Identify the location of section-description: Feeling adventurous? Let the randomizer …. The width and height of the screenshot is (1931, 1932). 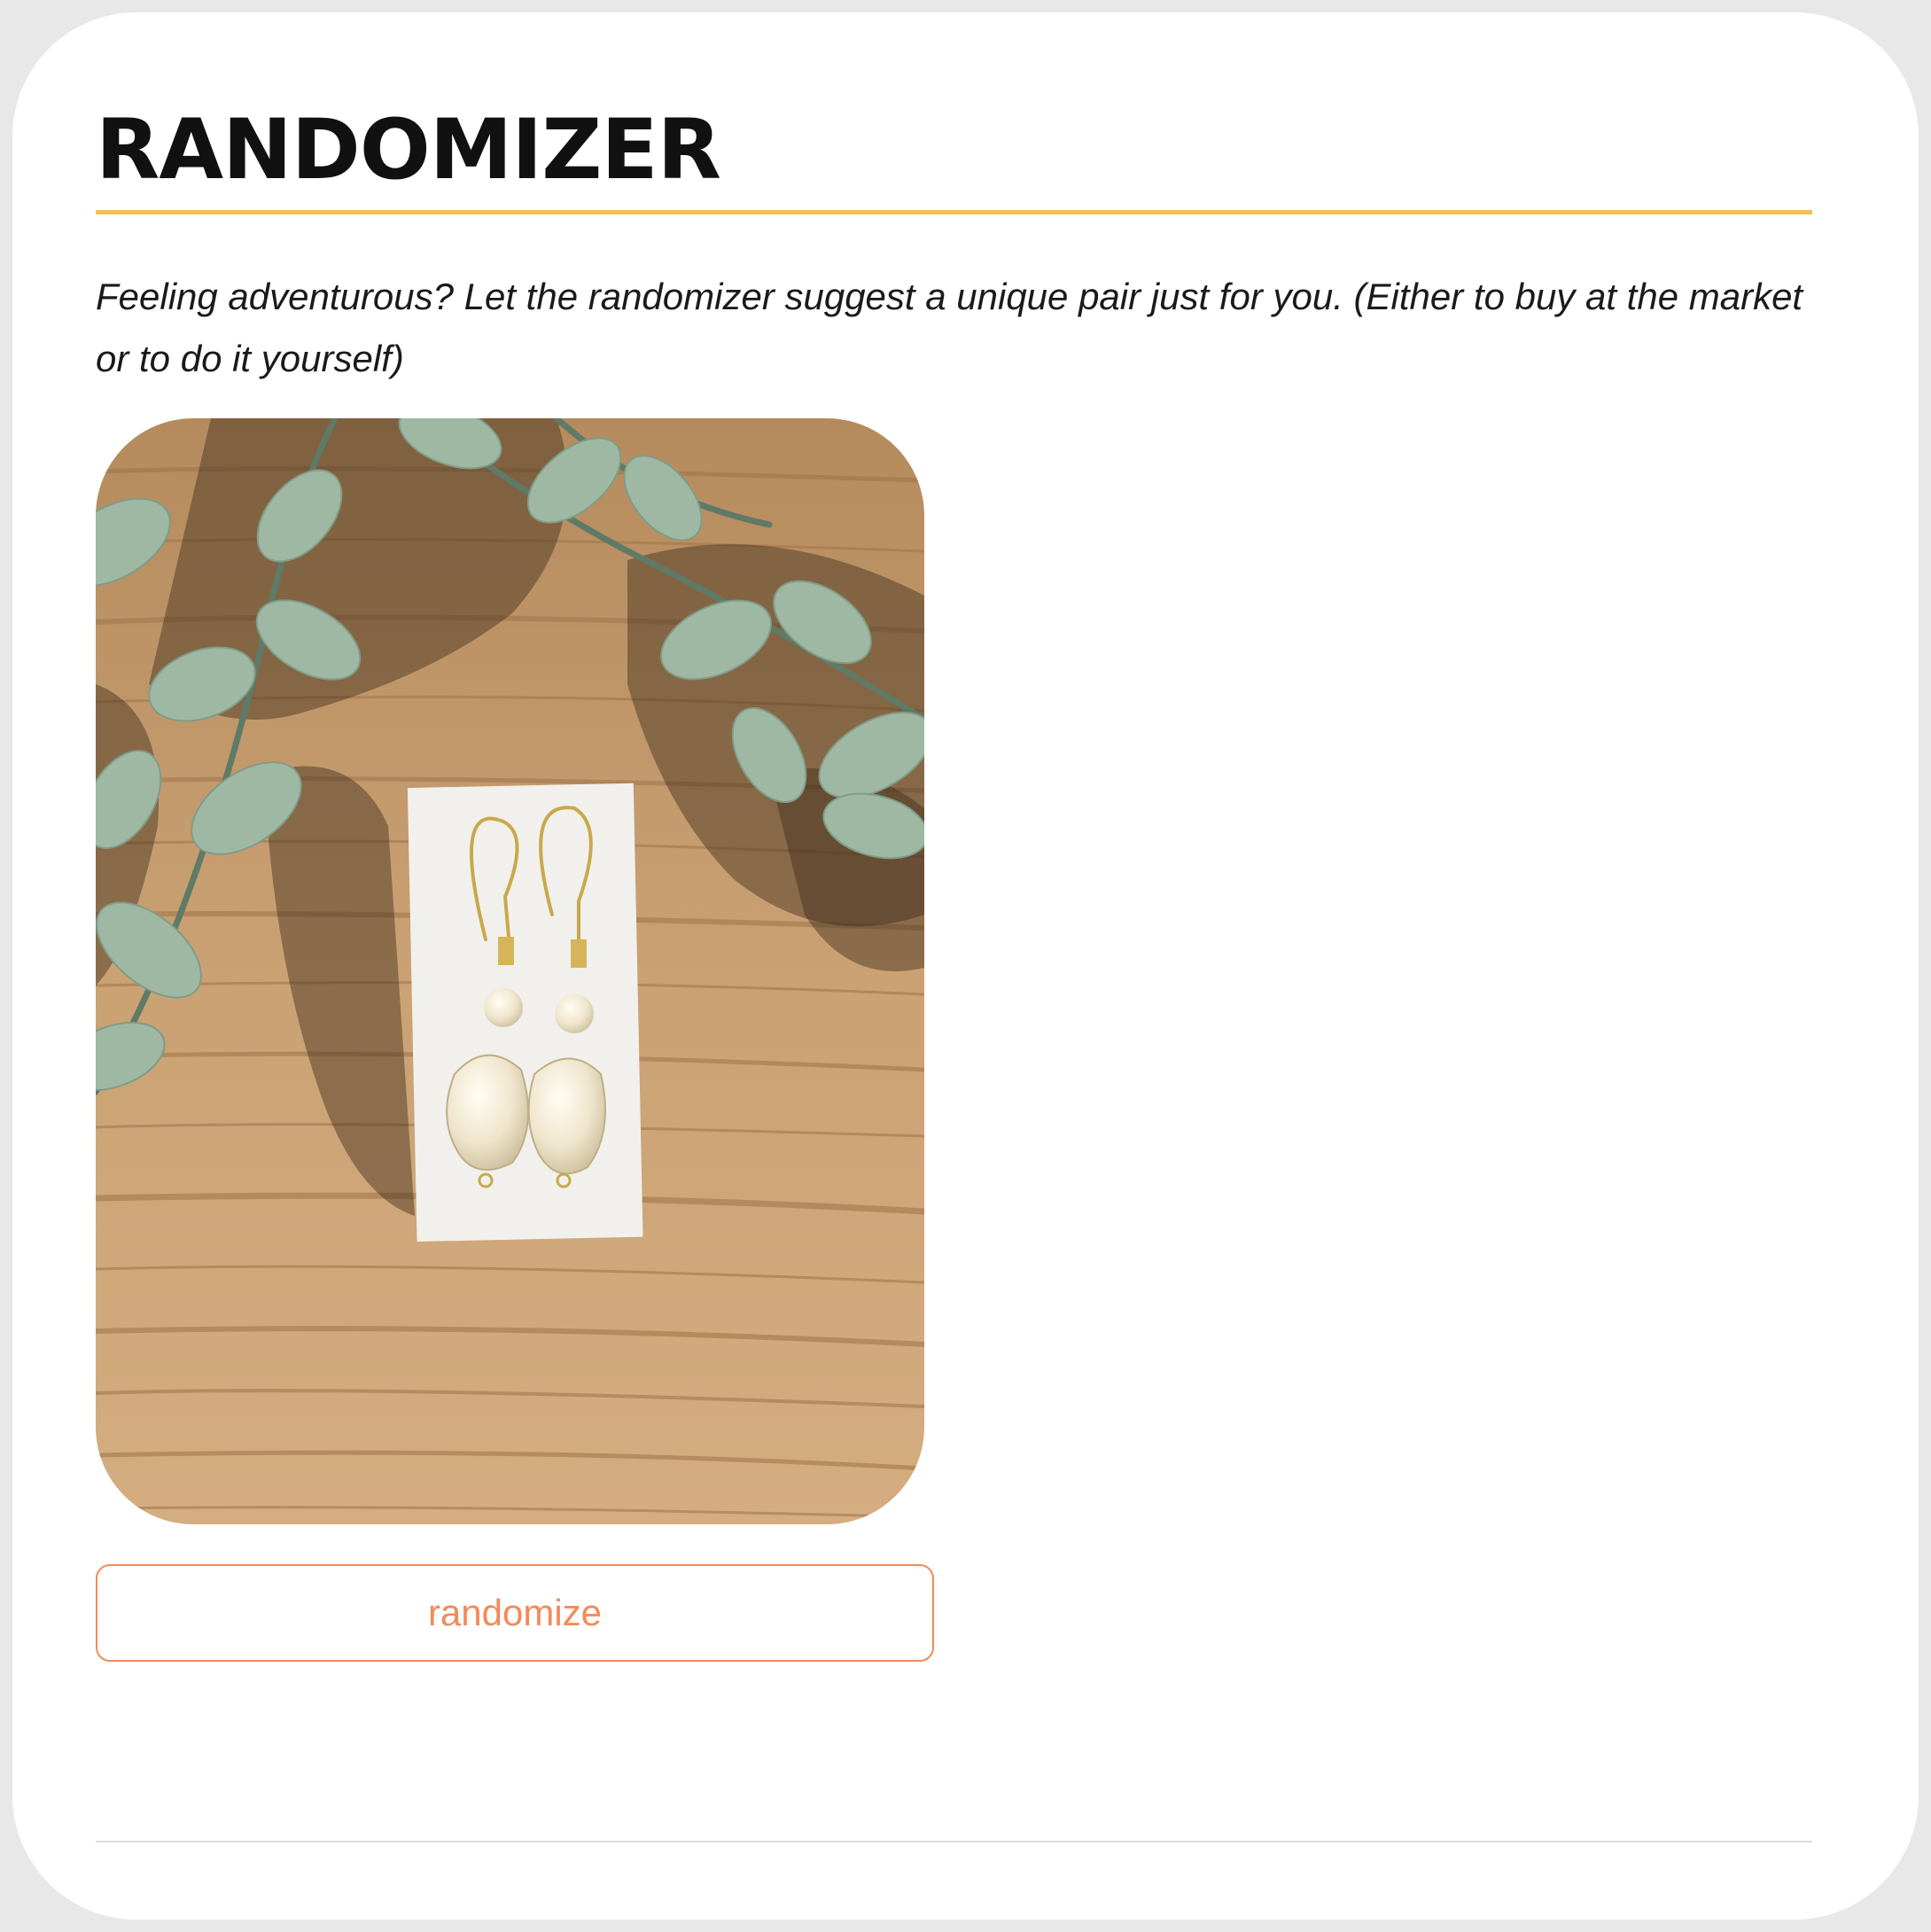
(949, 327).